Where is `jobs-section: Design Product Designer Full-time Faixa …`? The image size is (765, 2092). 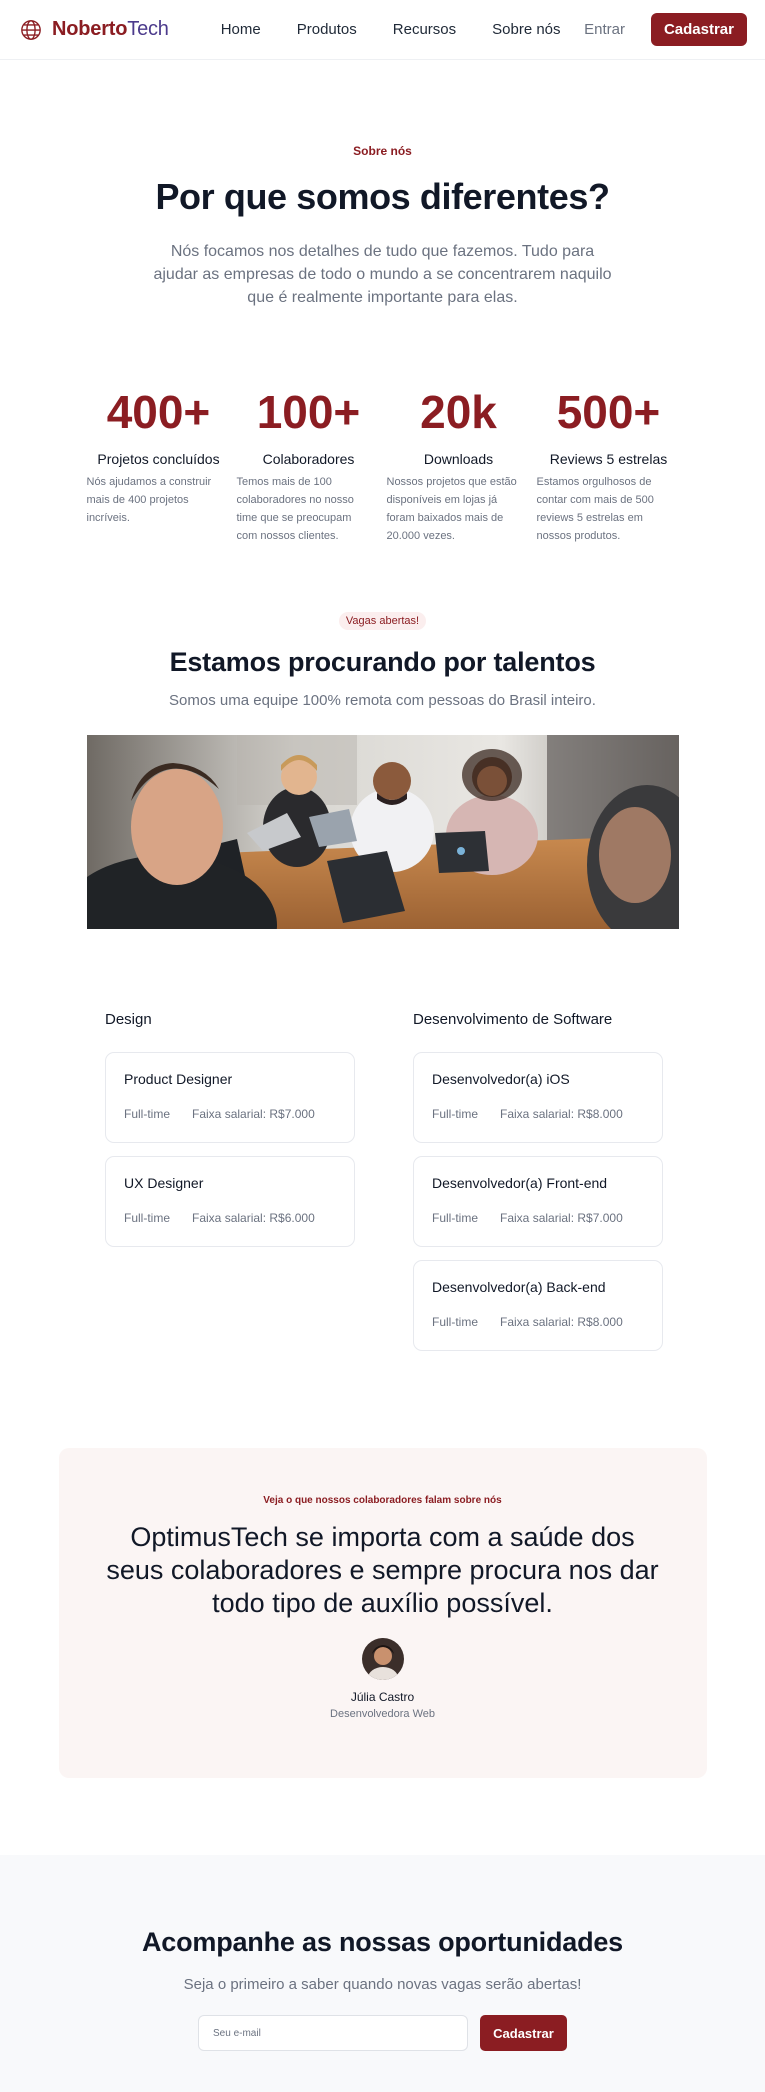
jobs-section: Design Product Designer Full-time Faixa … is located at coordinates (435, 1187).